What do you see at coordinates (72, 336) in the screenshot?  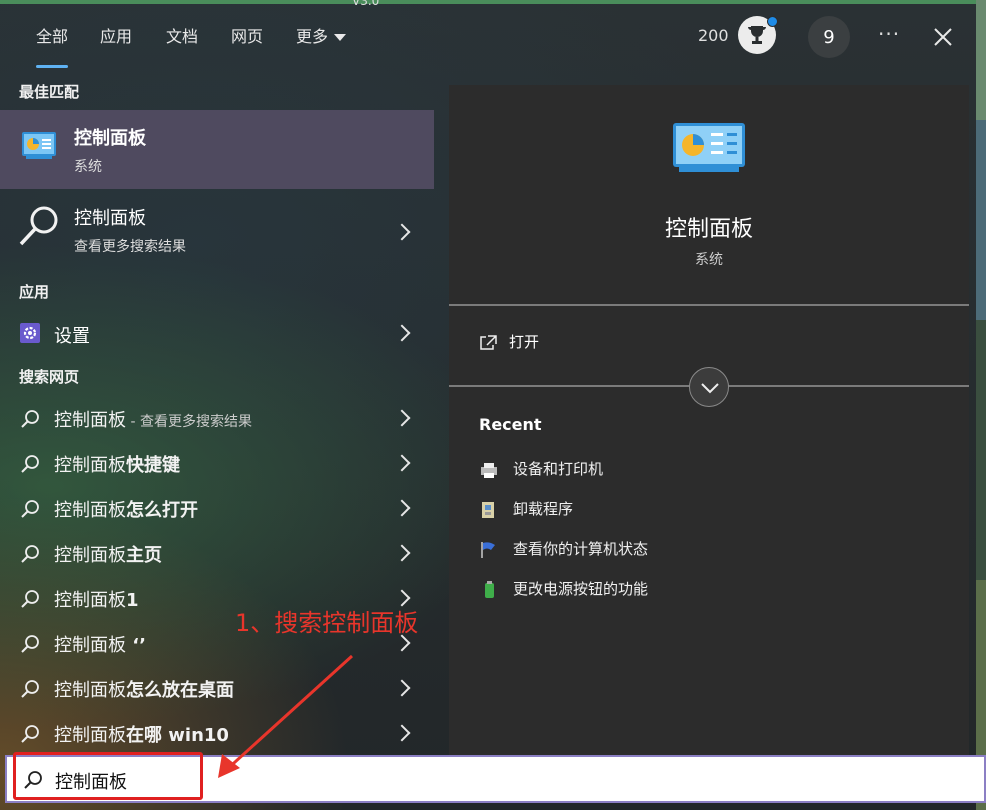 I see `app-item-label: 设置` at bounding box center [72, 336].